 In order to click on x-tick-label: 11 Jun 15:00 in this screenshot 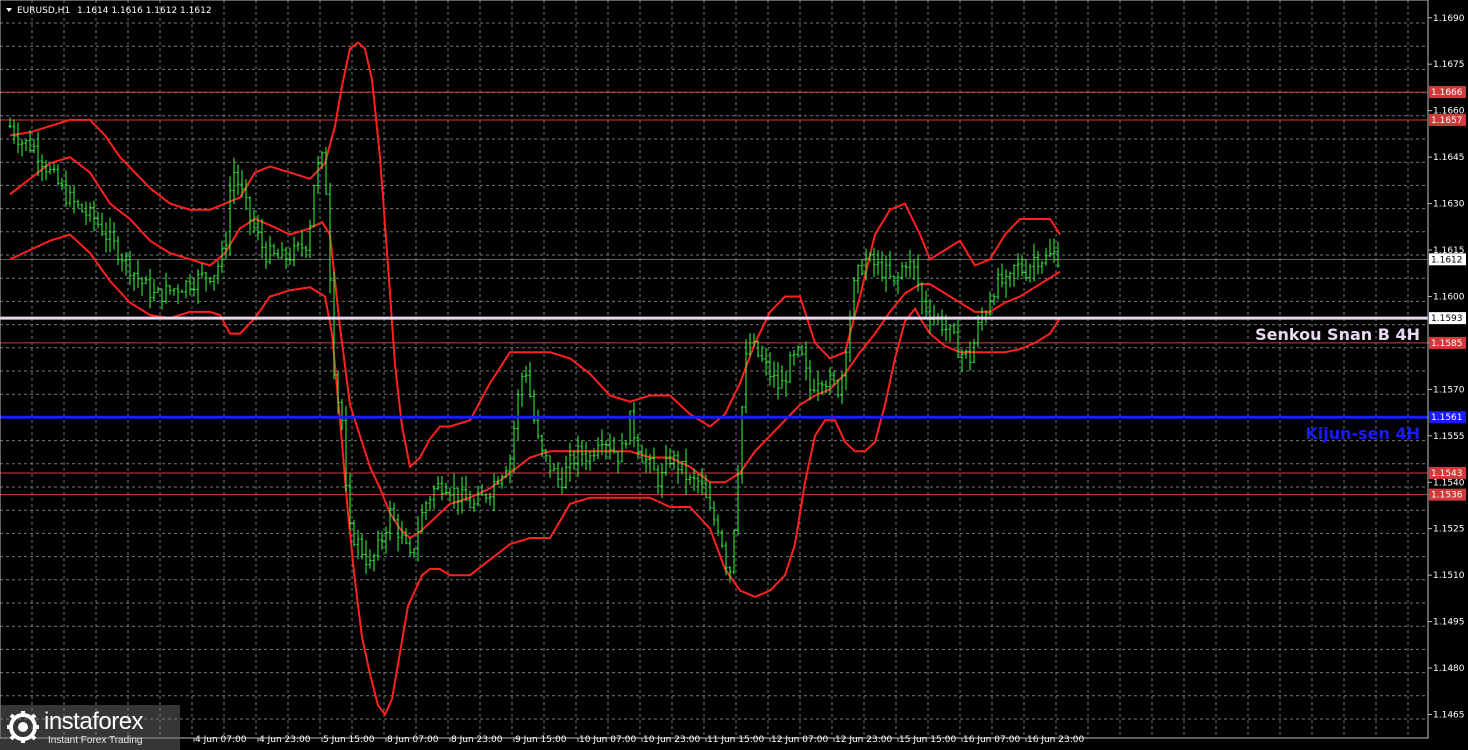, I will do `click(735, 740)`.